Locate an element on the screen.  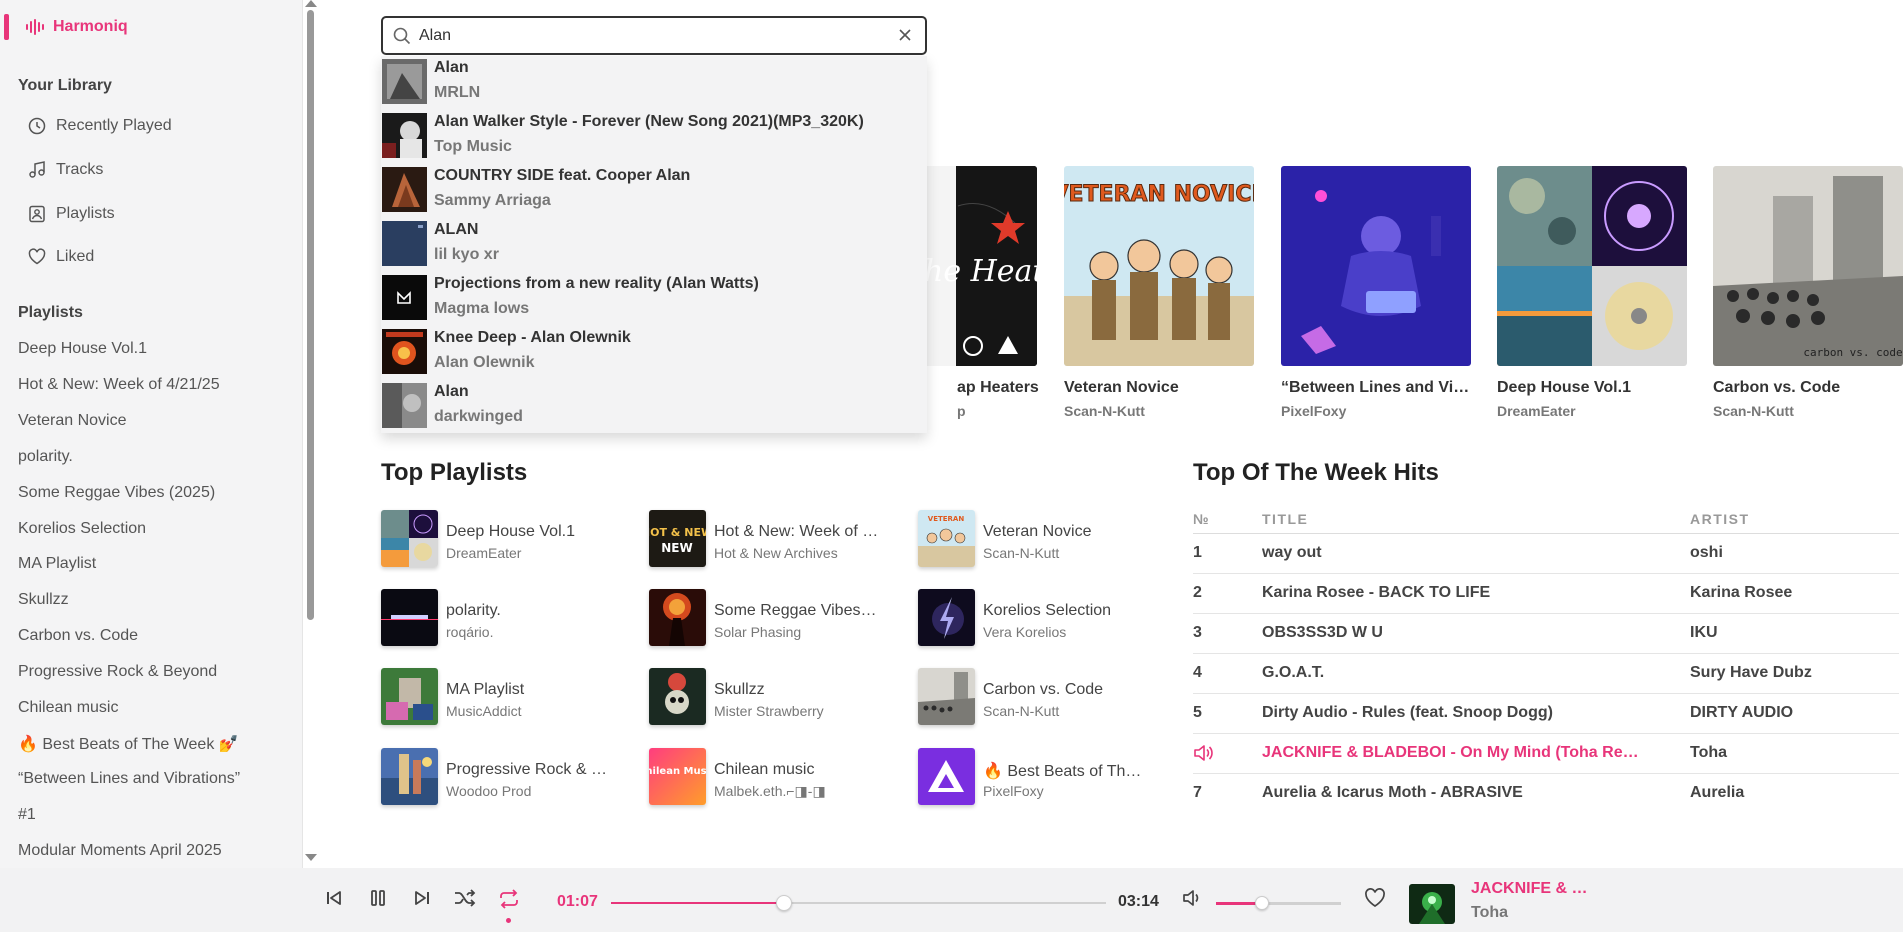
hit-artist: Aurelia is located at coordinates (1717, 793).